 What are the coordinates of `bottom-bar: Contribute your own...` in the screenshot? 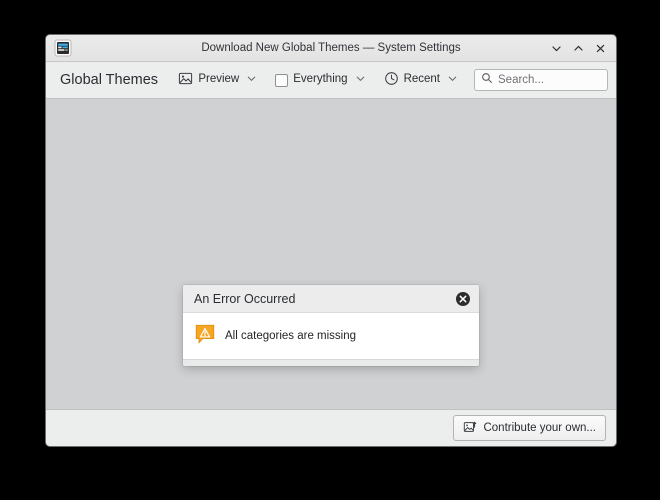 It's located at (331, 427).